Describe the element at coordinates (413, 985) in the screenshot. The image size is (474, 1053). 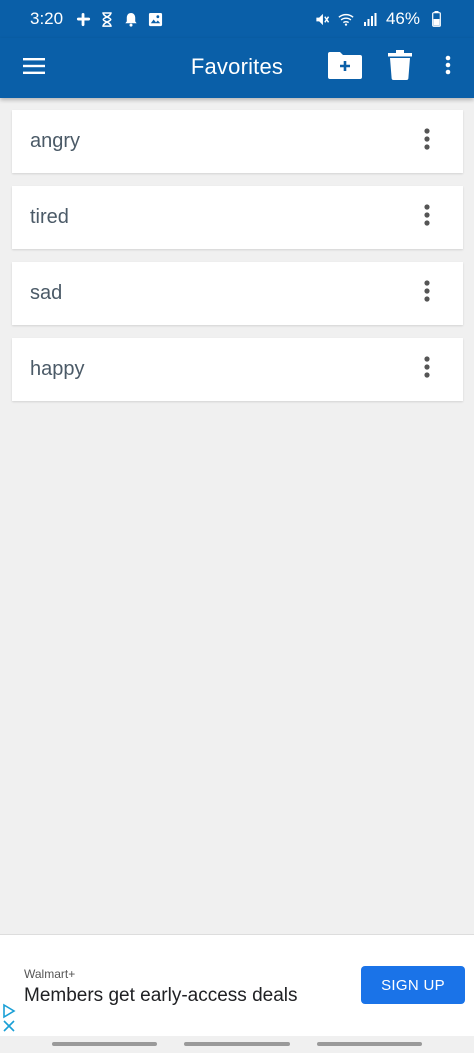
I see `ad-signup-button: SIGN UP` at that location.